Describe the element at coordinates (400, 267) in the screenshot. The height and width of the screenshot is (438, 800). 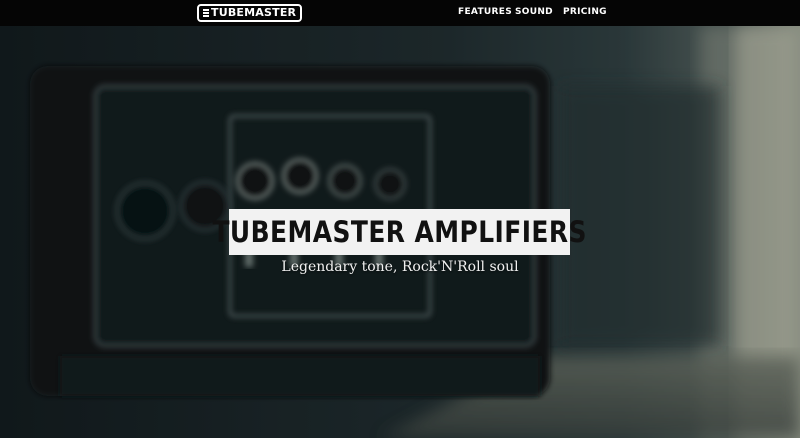
I see `hero-subtitle: Legendary tone, Rock'N'Roll soul` at that location.